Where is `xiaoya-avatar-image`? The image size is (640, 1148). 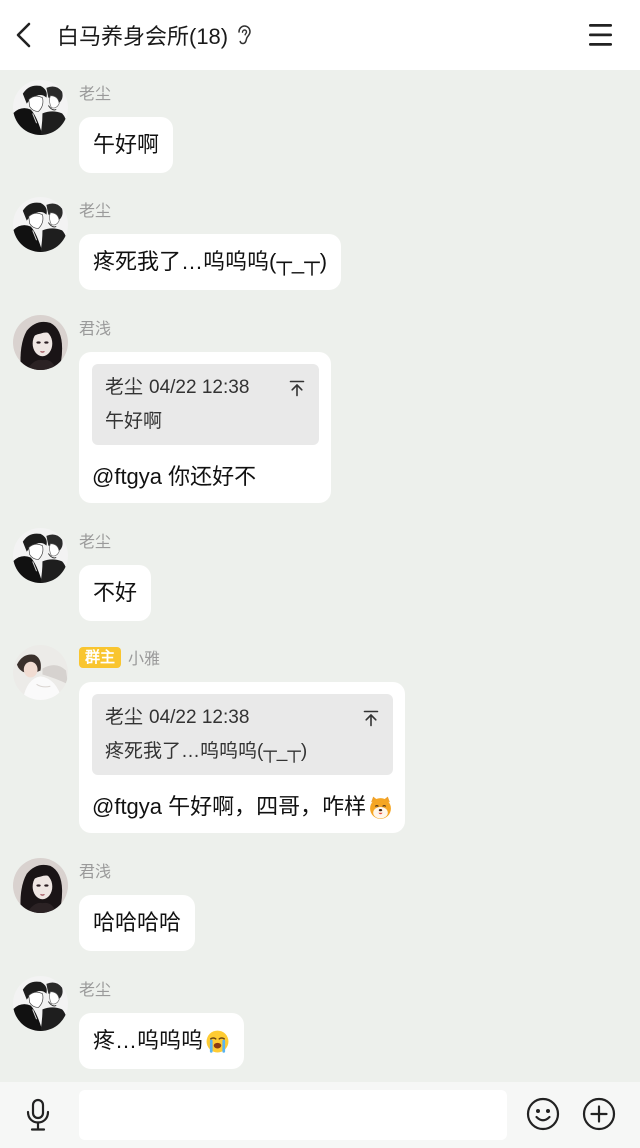 xiaoya-avatar-image is located at coordinates (40, 672).